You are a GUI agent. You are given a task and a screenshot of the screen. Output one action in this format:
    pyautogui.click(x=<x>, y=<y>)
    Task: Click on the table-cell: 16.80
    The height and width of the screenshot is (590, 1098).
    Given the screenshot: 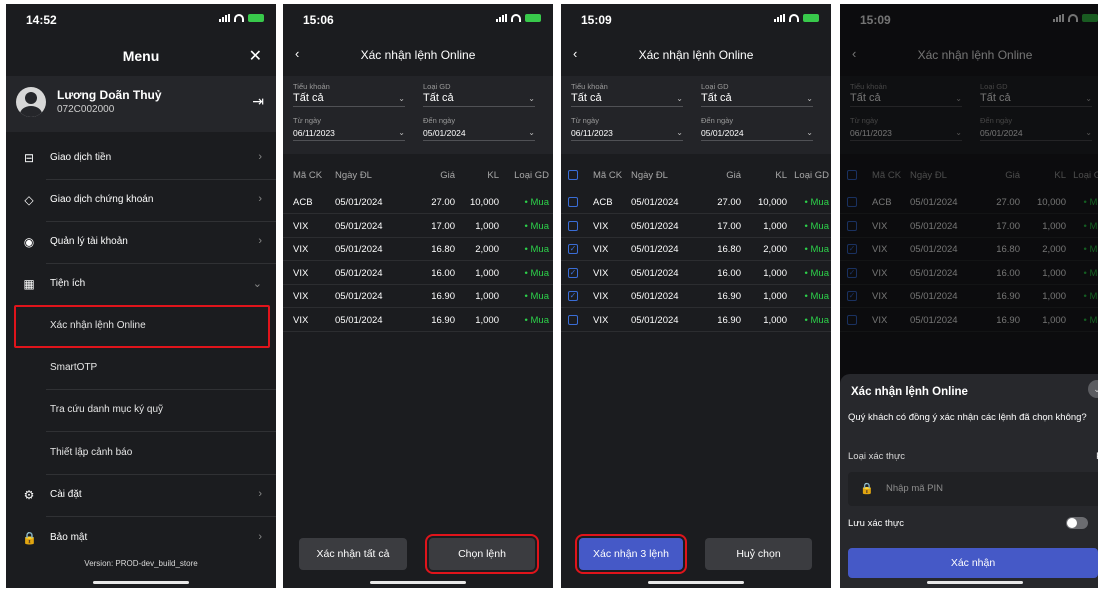 What is the action you would take?
    pyautogui.click(x=443, y=249)
    